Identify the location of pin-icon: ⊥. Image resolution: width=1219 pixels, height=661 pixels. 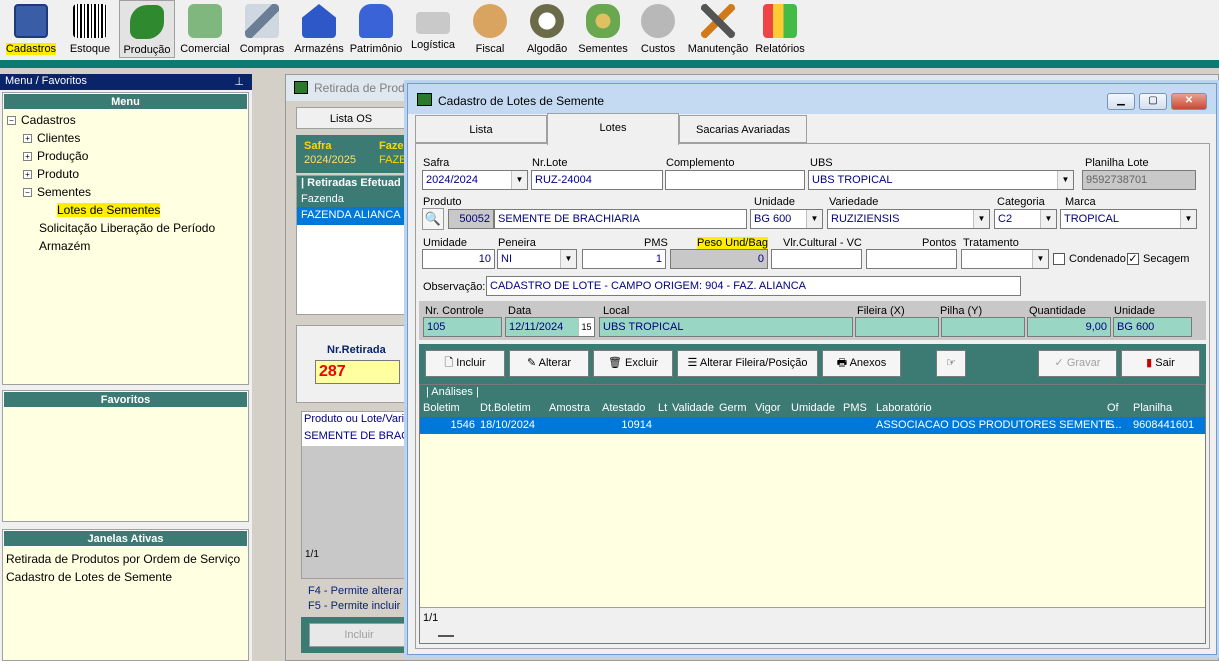
(239, 81).